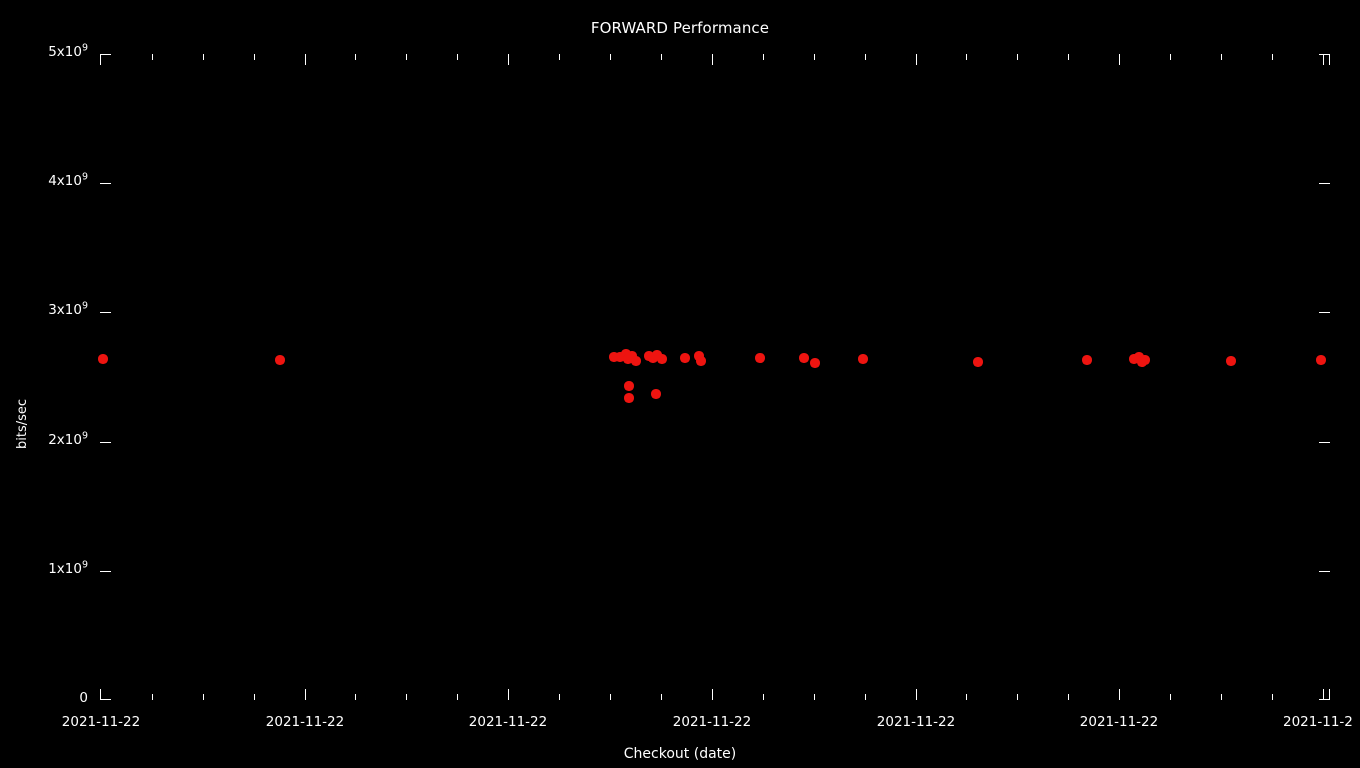 The width and height of the screenshot is (1360, 768). What do you see at coordinates (68, 180) in the screenshot?
I see `y-tick-label: 4x109` at bounding box center [68, 180].